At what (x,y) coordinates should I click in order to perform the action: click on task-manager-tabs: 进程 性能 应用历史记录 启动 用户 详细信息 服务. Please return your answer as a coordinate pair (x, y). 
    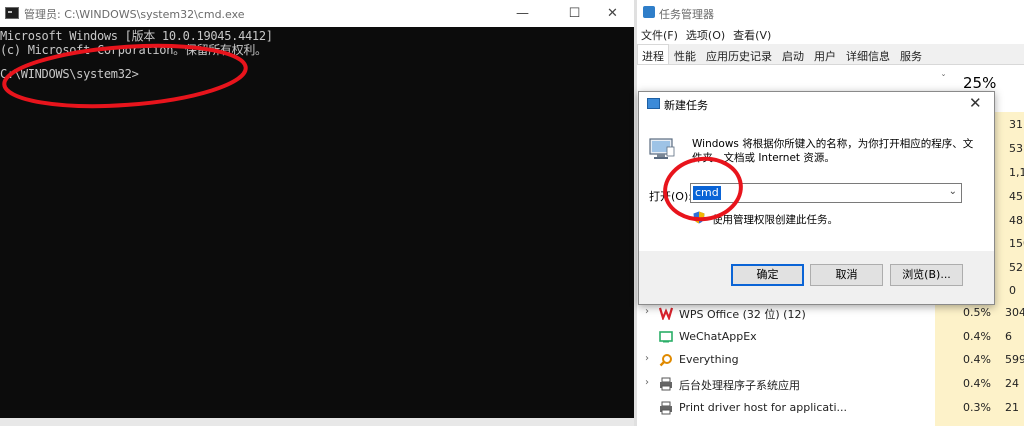
    Looking at the image, I should click on (830, 54).